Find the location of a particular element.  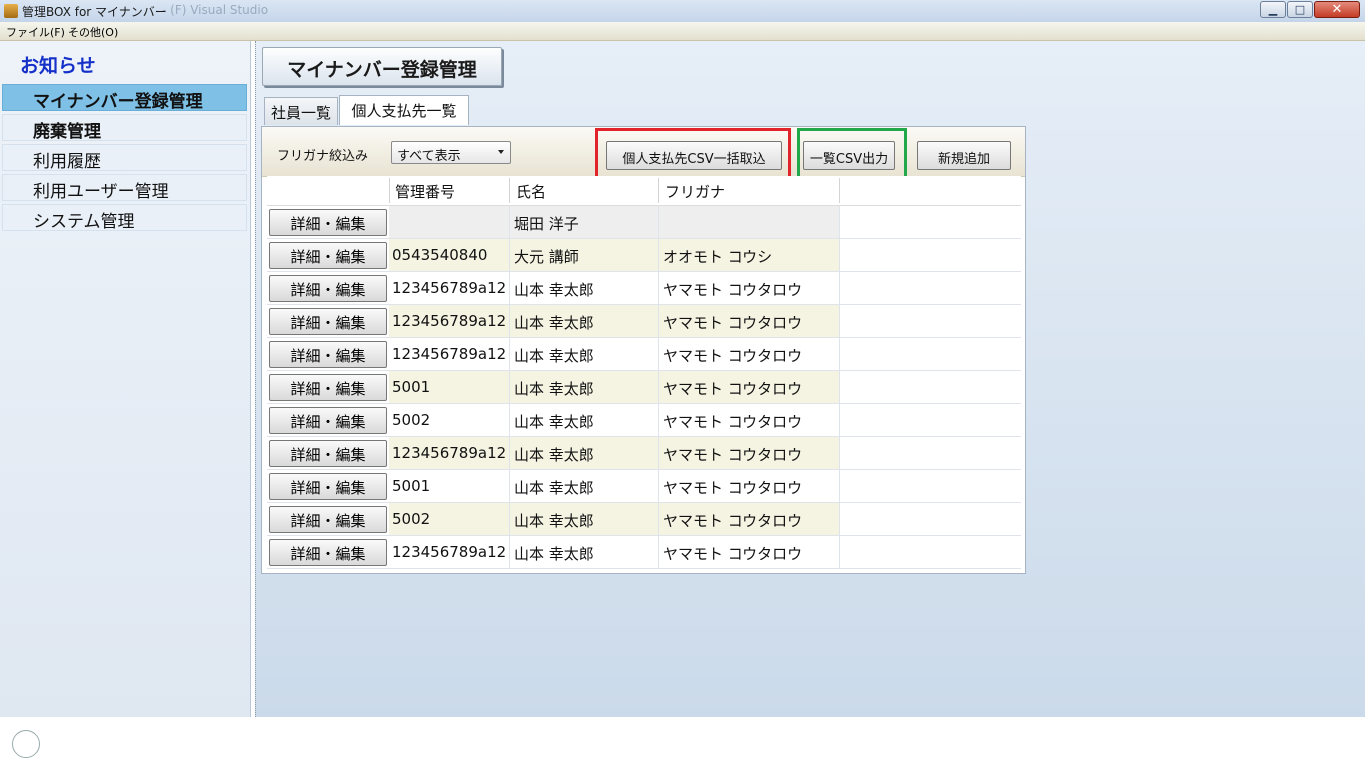

menu-other: その他(O) is located at coordinates (93, 32).